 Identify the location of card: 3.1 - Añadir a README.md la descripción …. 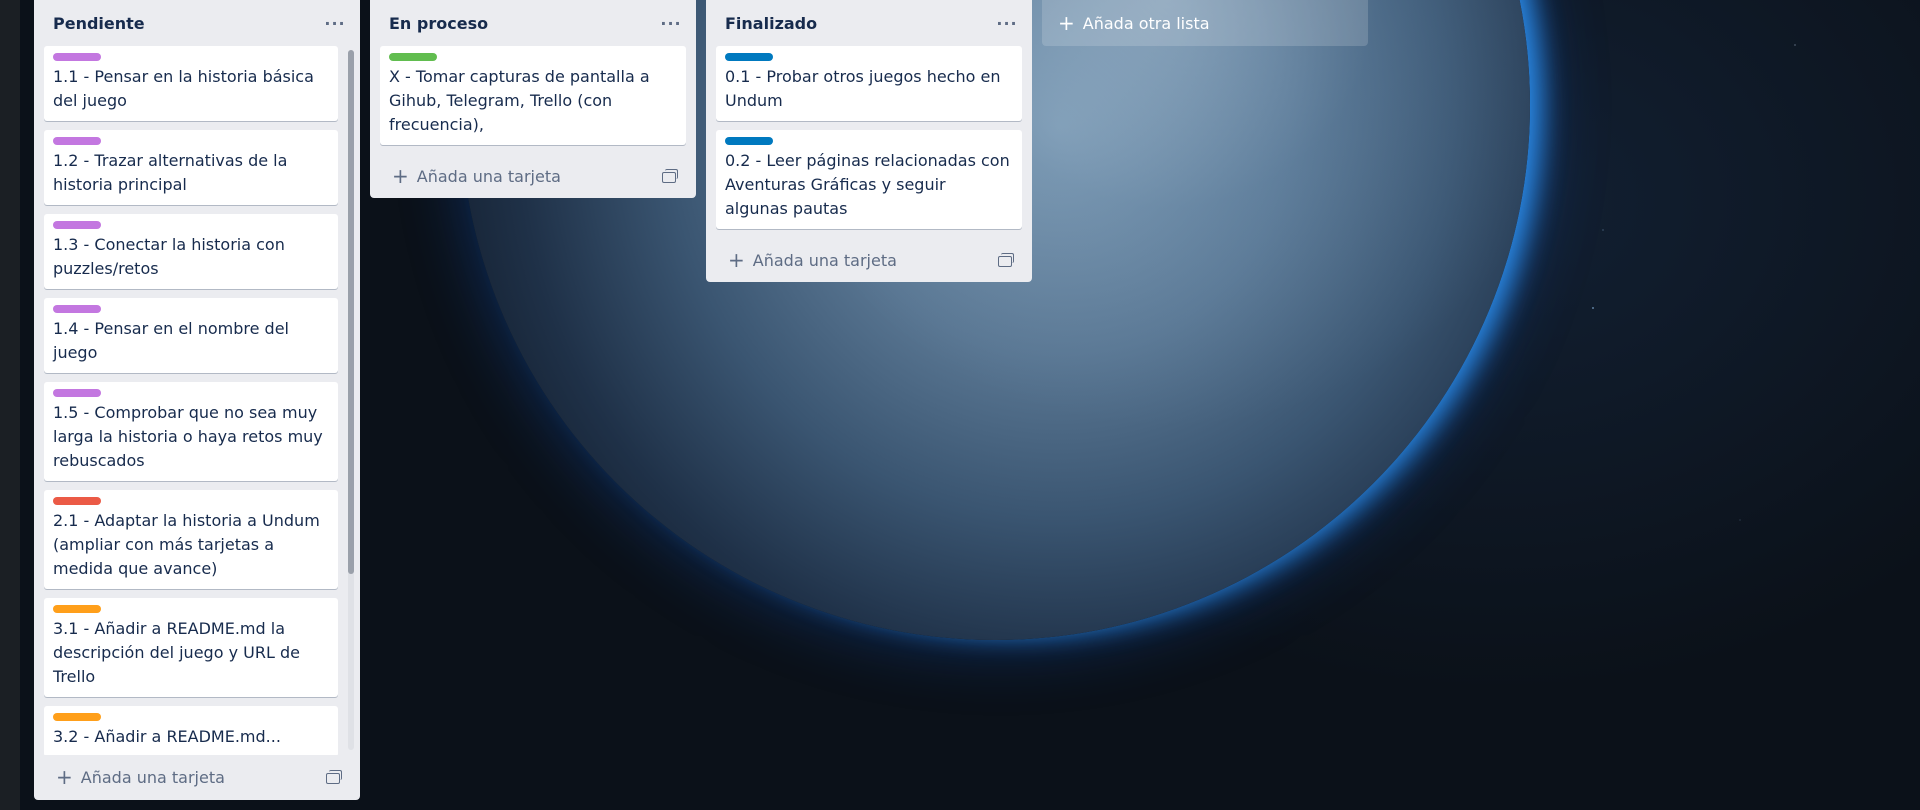
(191, 647).